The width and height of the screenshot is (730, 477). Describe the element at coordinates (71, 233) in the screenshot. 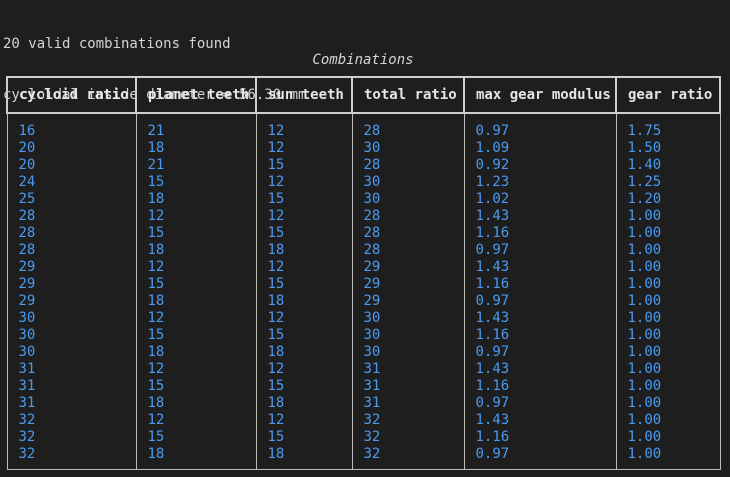

I see `cell-cycloid-ratio: 28` at that location.